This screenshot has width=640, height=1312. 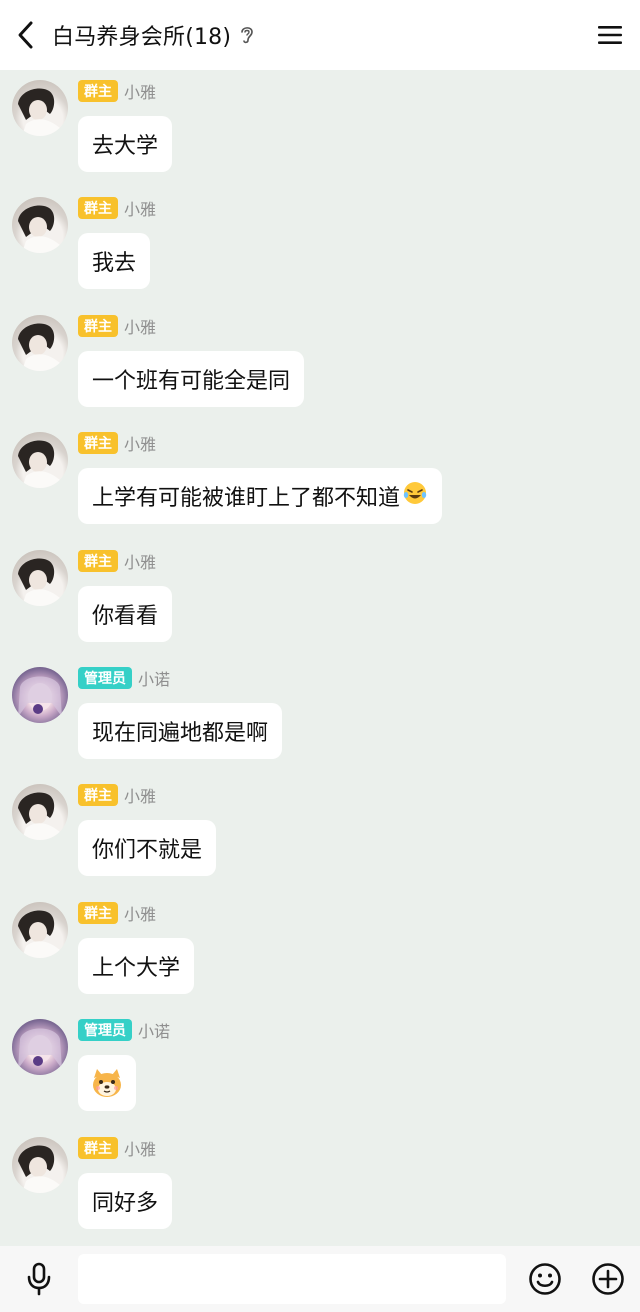 What do you see at coordinates (320, 1185) in the screenshot?
I see `message-row: 群主 小雅同好多` at bounding box center [320, 1185].